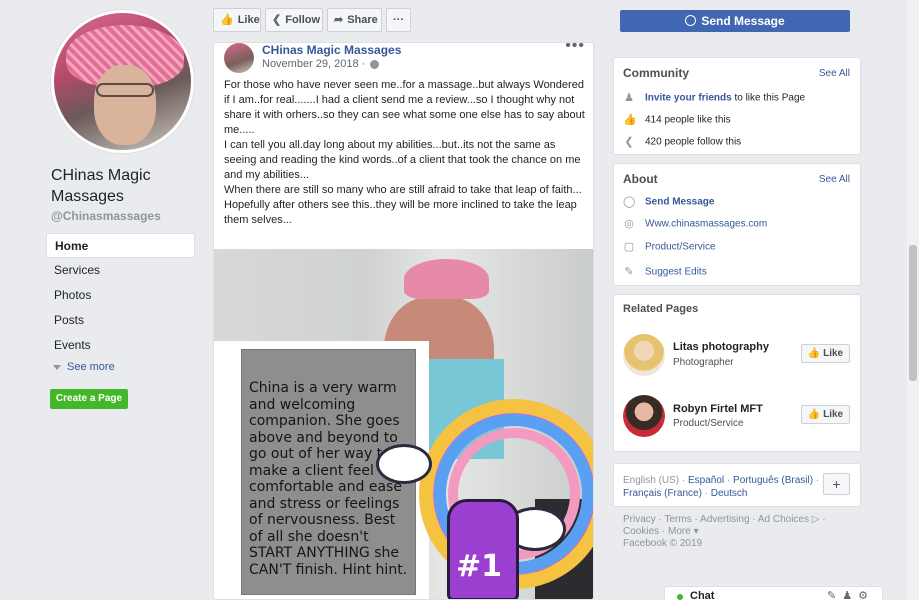  What do you see at coordinates (676, 272) in the screenshot?
I see `suggest-edits-link: Suggest Edits` at bounding box center [676, 272].